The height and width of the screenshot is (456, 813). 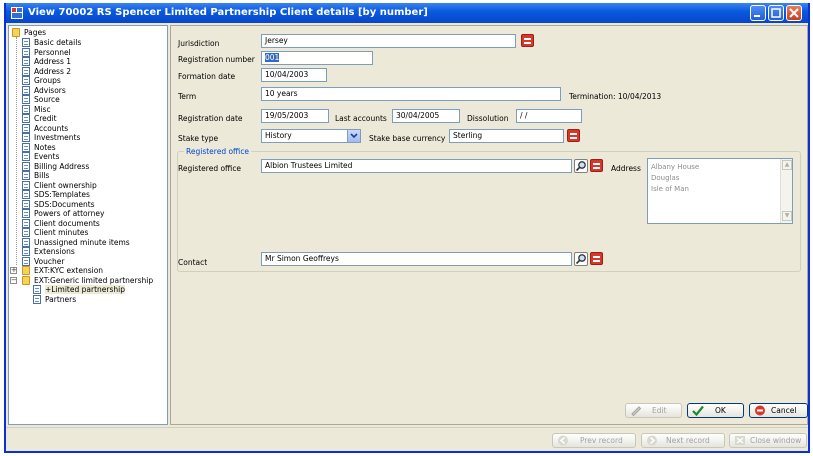 What do you see at coordinates (198, 138) in the screenshot?
I see `stake-type-label: Stake type` at bounding box center [198, 138].